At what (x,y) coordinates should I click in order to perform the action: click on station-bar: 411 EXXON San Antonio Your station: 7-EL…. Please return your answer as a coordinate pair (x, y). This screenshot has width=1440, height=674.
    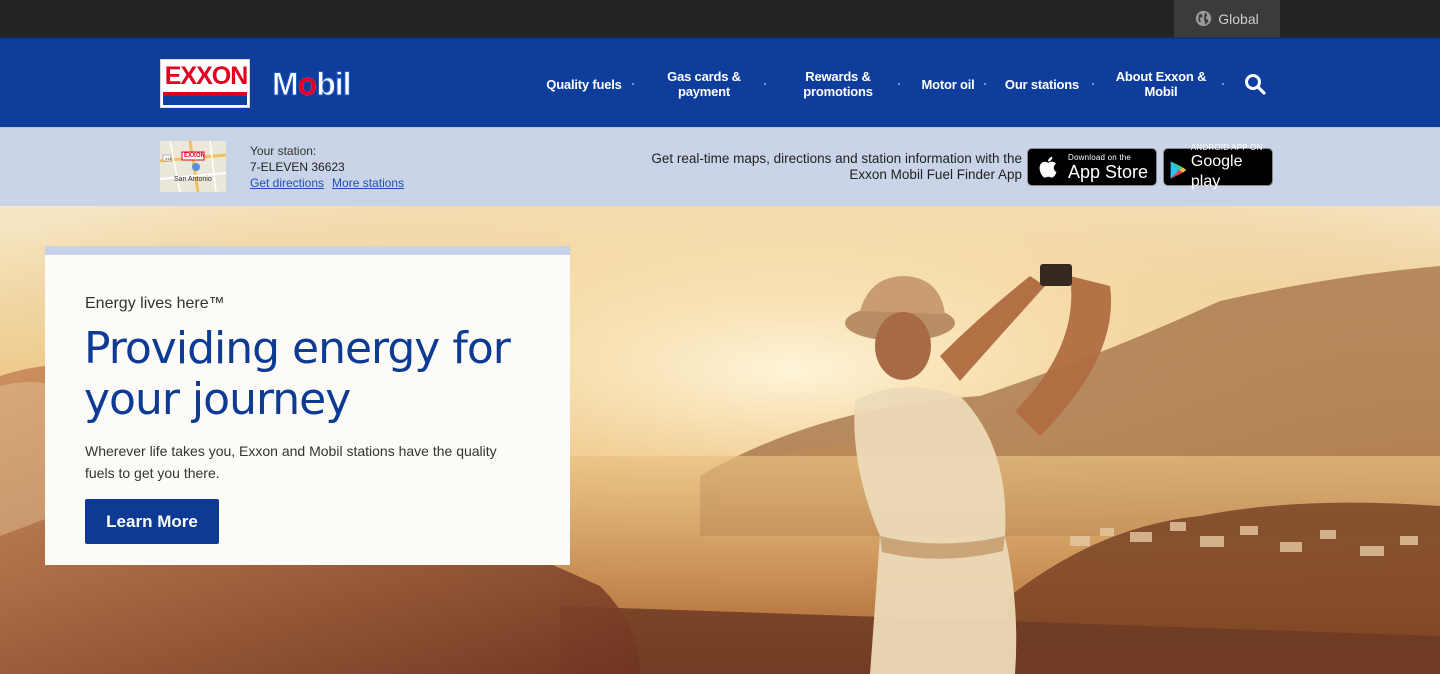
    Looking at the image, I should click on (720, 166).